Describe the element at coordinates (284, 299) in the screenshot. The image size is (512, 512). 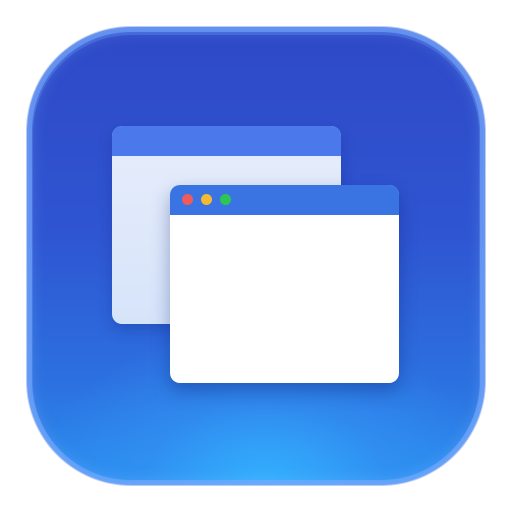
I see `front-window-content` at that location.